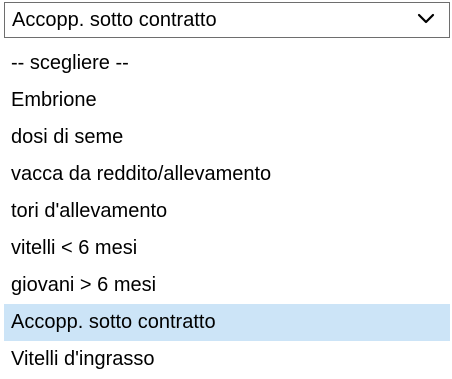 The height and width of the screenshot is (379, 452). Describe the element at coordinates (227, 248) in the screenshot. I see `option-vitelli-meno-6-mesi: vitelli < 6 mesi` at that location.